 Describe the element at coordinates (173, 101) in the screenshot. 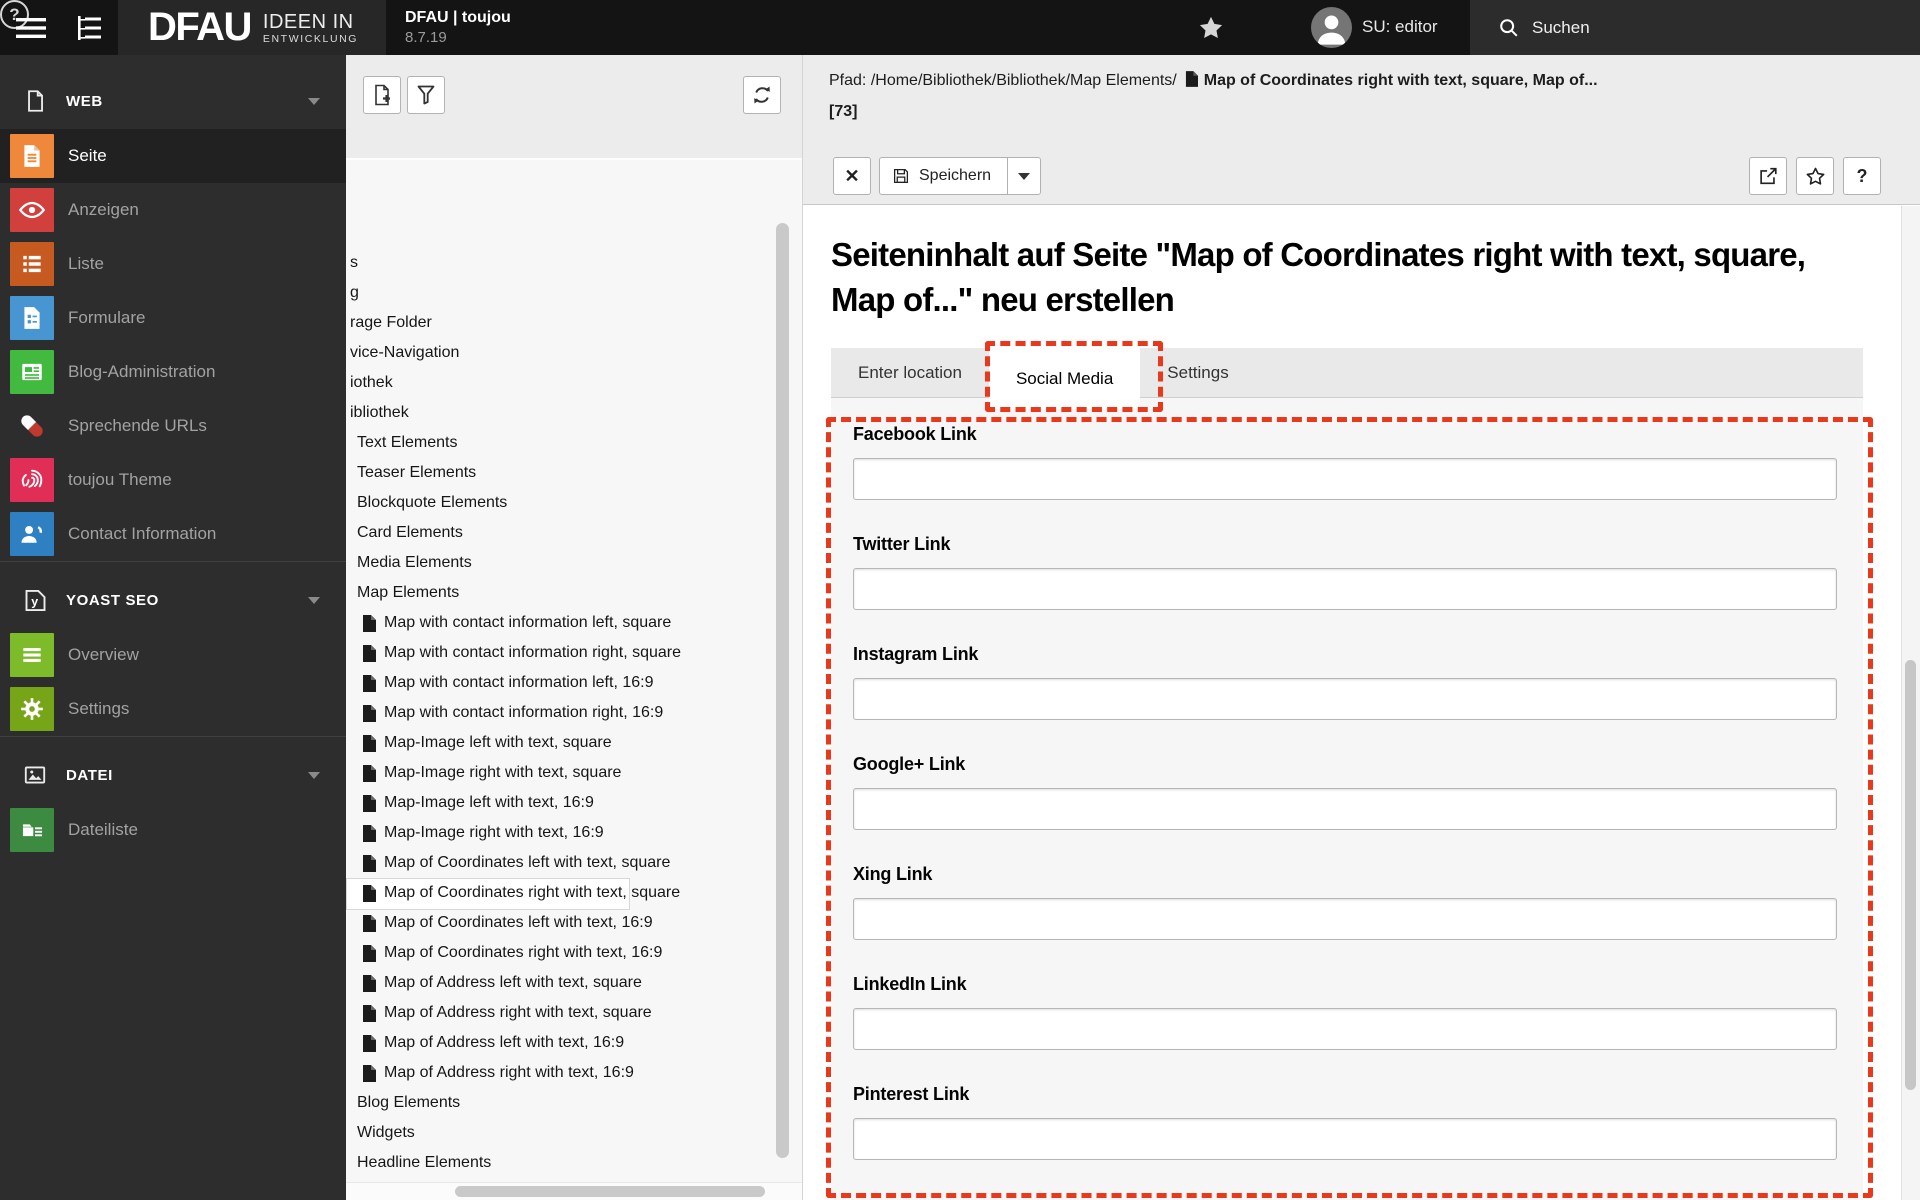

I see `menu-section-header-web: WEB` at that location.